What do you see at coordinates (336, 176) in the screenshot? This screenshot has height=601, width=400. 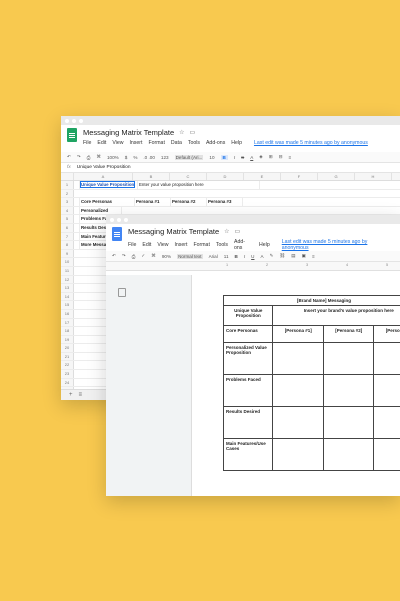 I see `column-header-g: G` at bounding box center [336, 176].